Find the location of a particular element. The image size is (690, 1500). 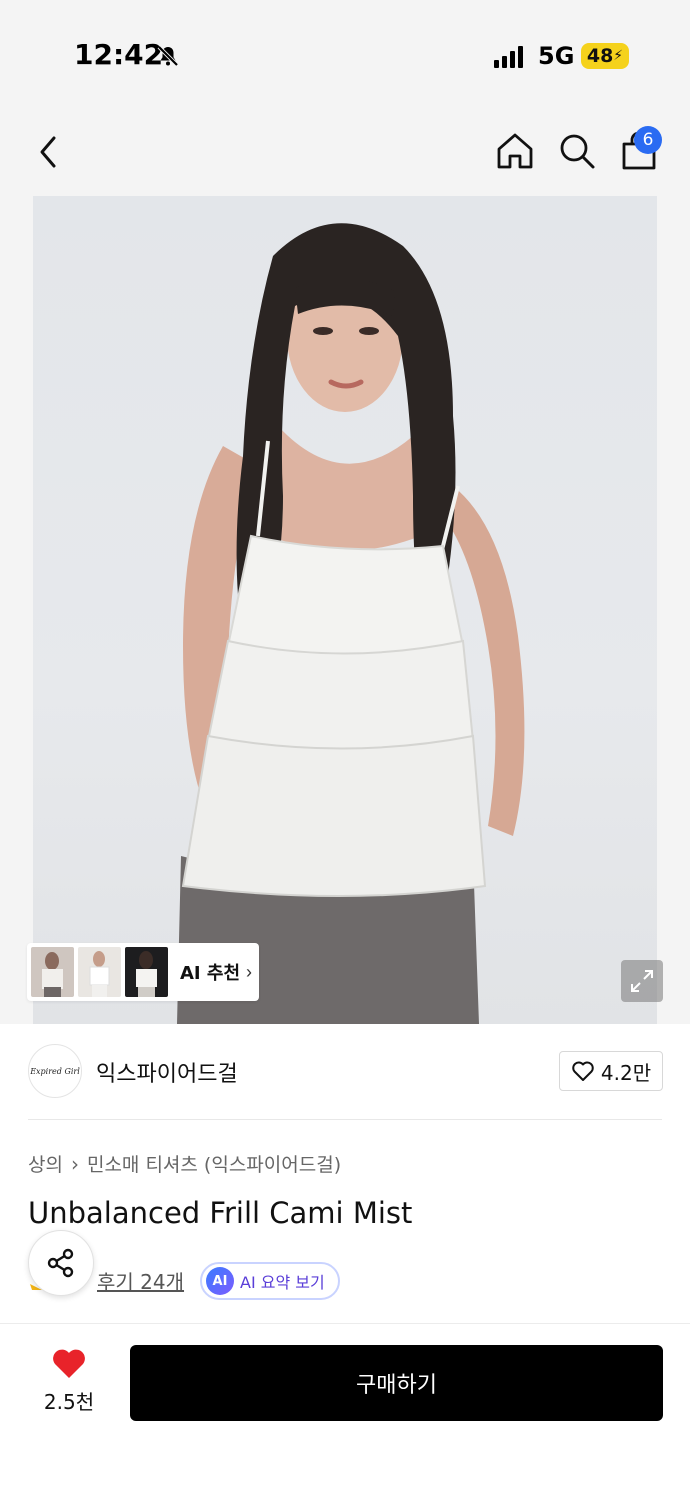

breadcrumb-category: 상의 is located at coordinates (45, 1163).